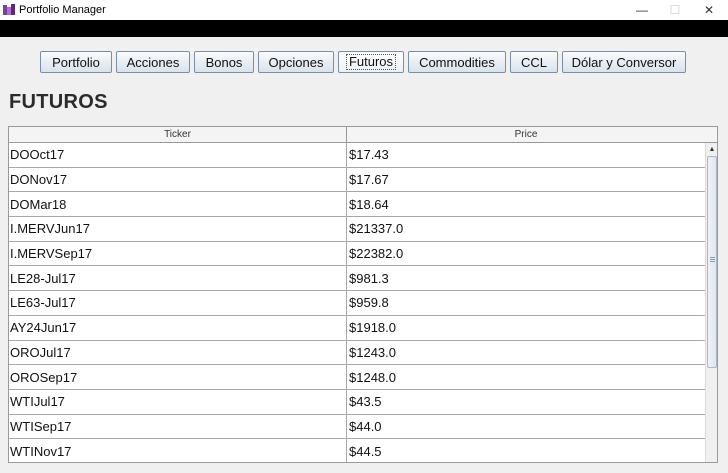  Describe the element at coordinates (178, 327) in the screenshot. I see `ticker-cell: AY24Jun17` at that location.